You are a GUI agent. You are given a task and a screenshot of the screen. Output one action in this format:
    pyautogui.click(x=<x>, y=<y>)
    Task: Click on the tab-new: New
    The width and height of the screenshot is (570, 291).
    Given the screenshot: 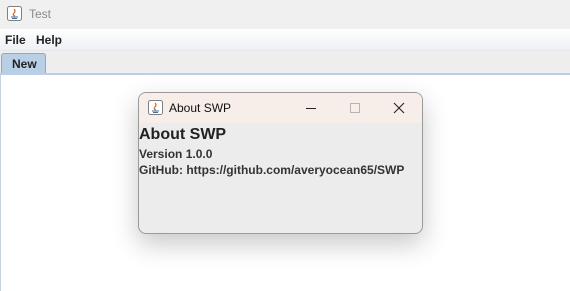 What is the action you would take?
    pyautogui.click(x=23, y=63)
    